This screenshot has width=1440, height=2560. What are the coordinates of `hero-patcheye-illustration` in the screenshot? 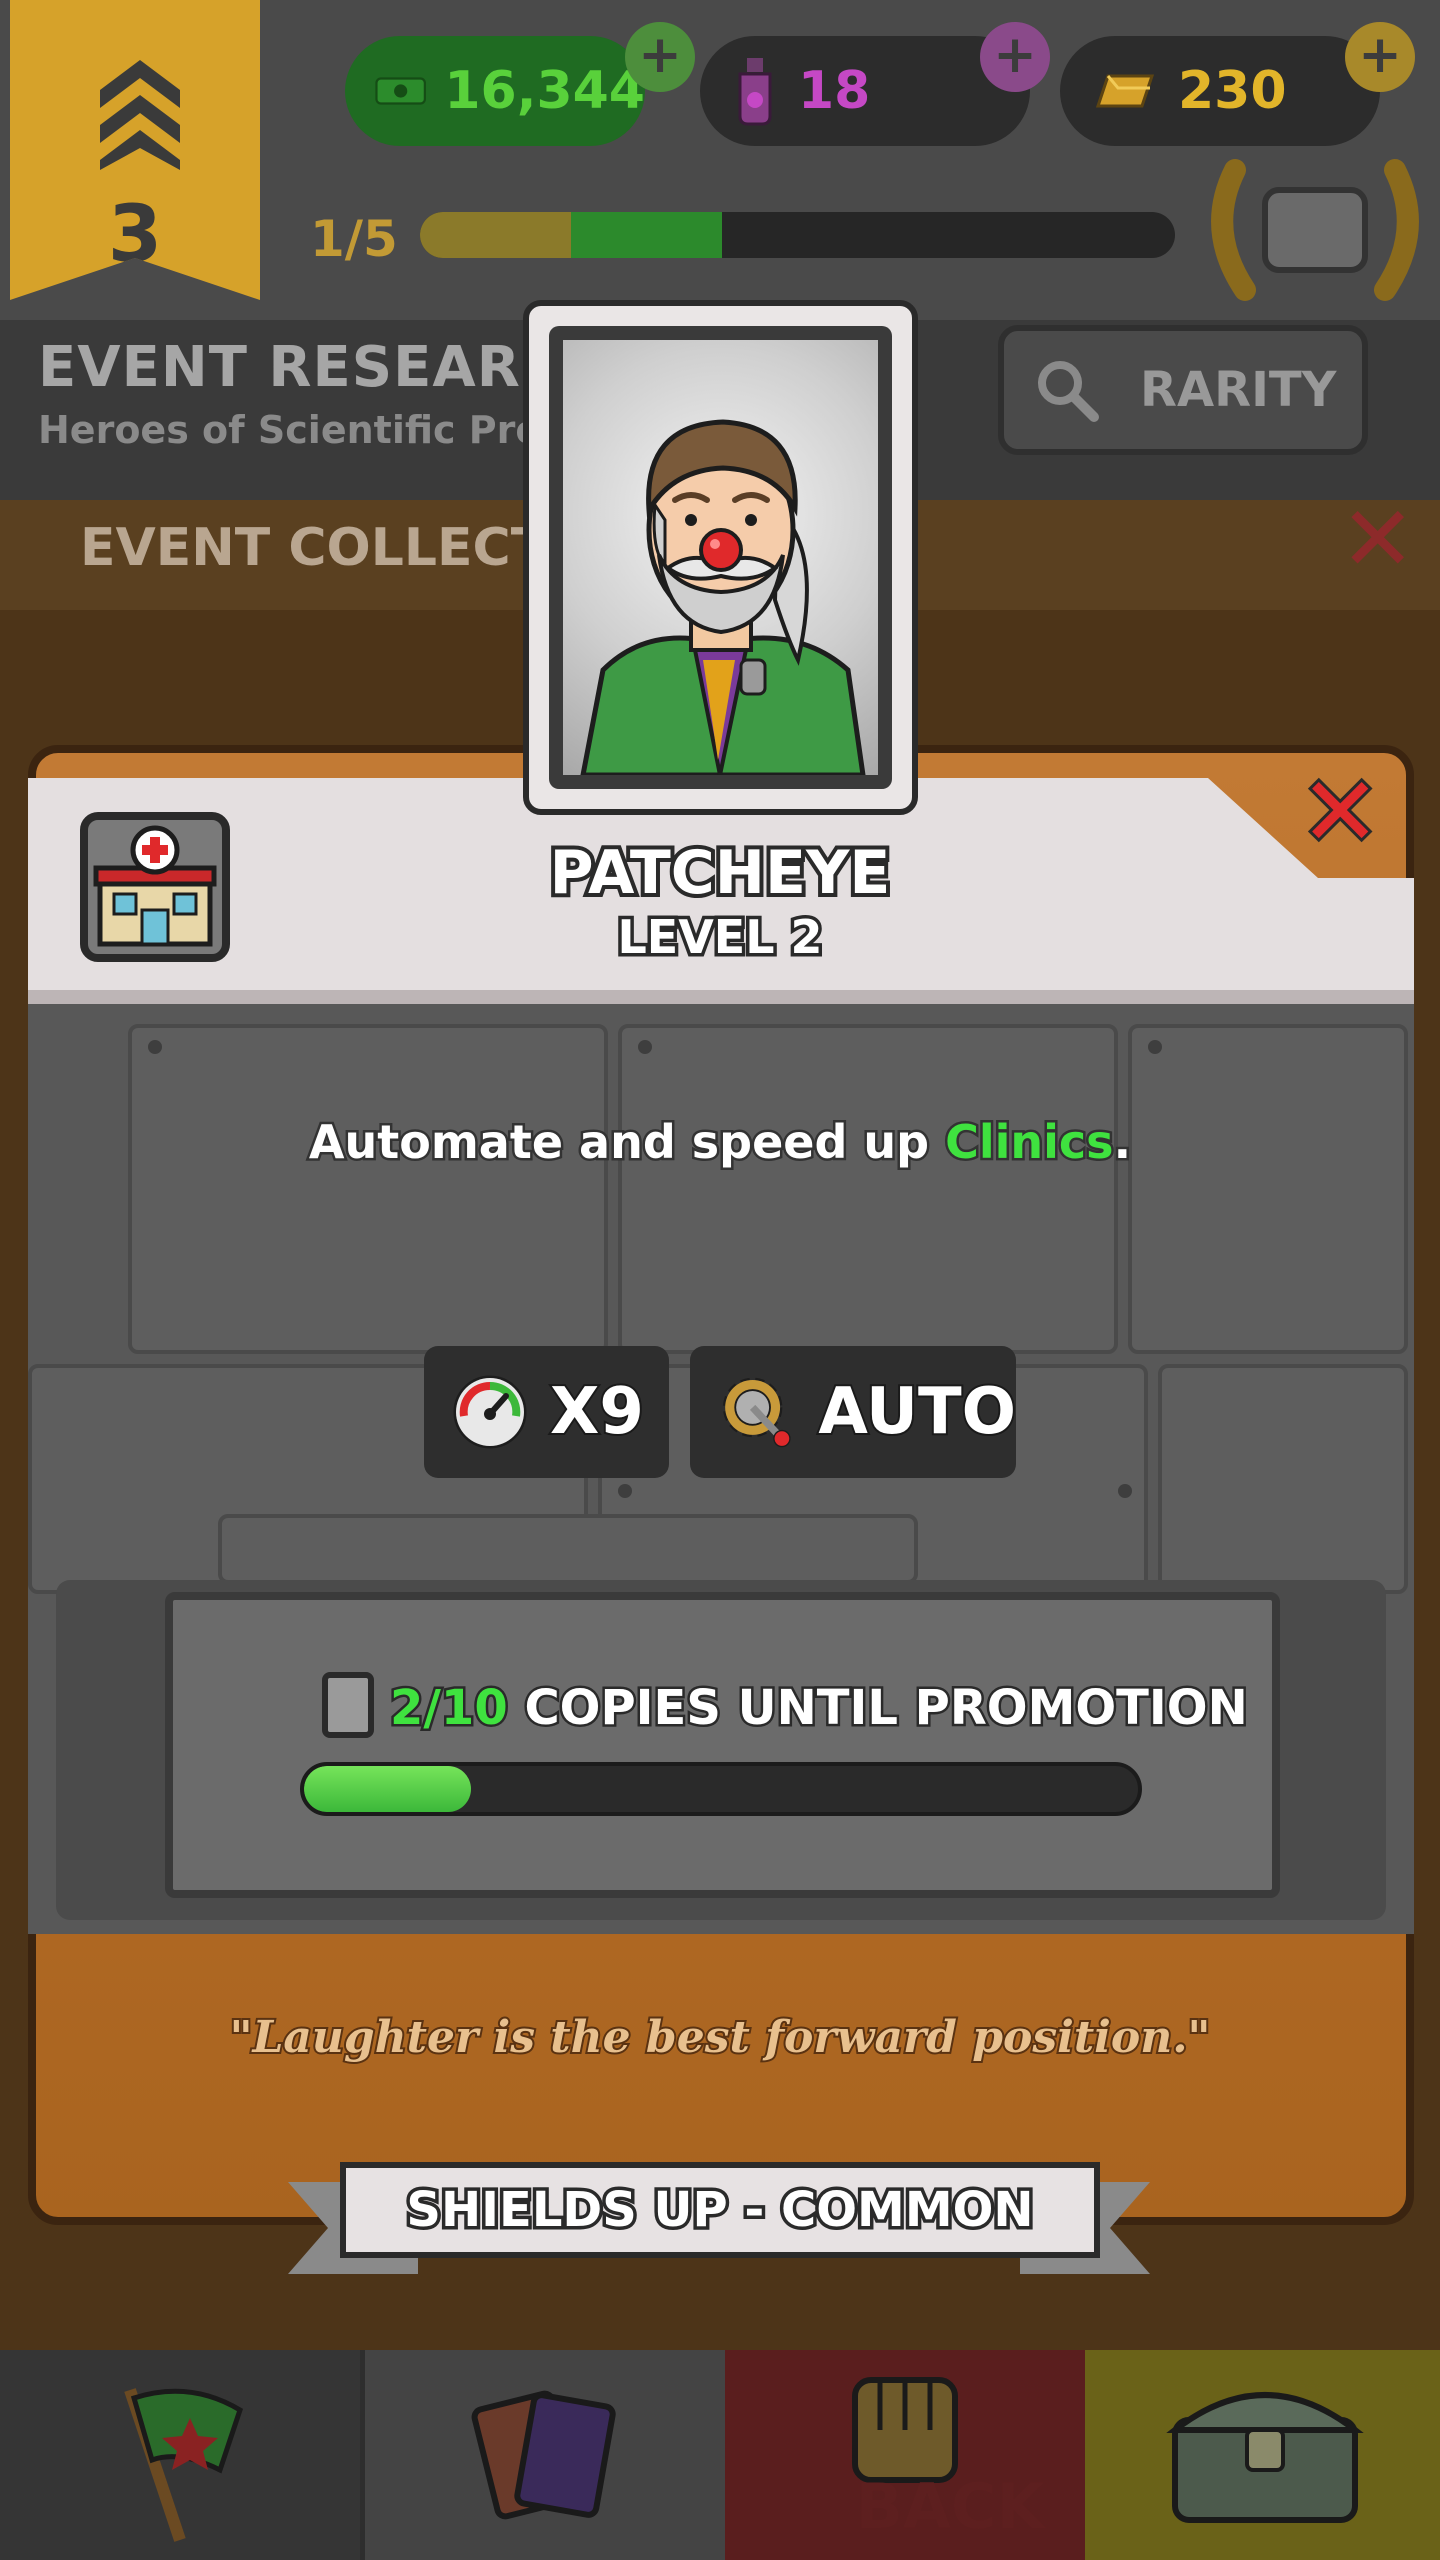 It's located at (723, 597).